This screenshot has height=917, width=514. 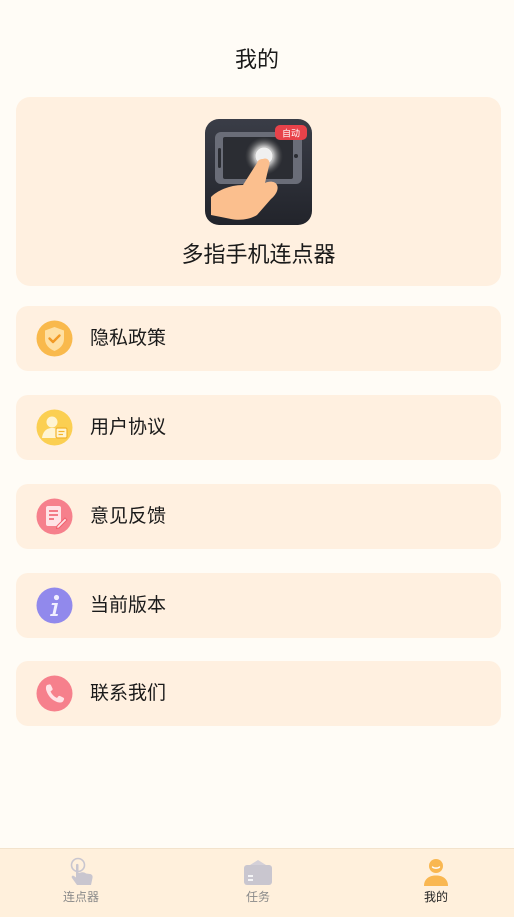 I want to click on briefcase-icon, so click(x=258, y=872).